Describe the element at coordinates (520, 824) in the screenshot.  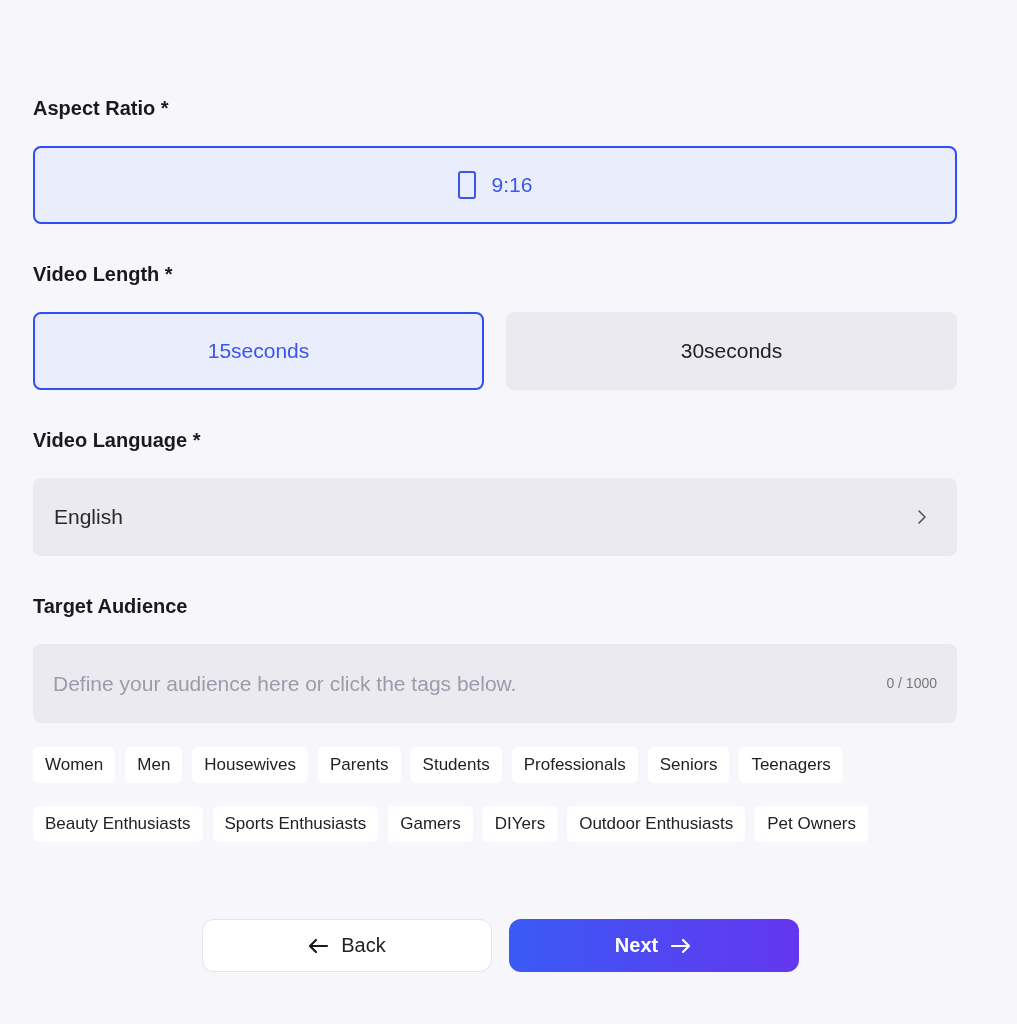
I see `audience-tag: DIYers` at that location.